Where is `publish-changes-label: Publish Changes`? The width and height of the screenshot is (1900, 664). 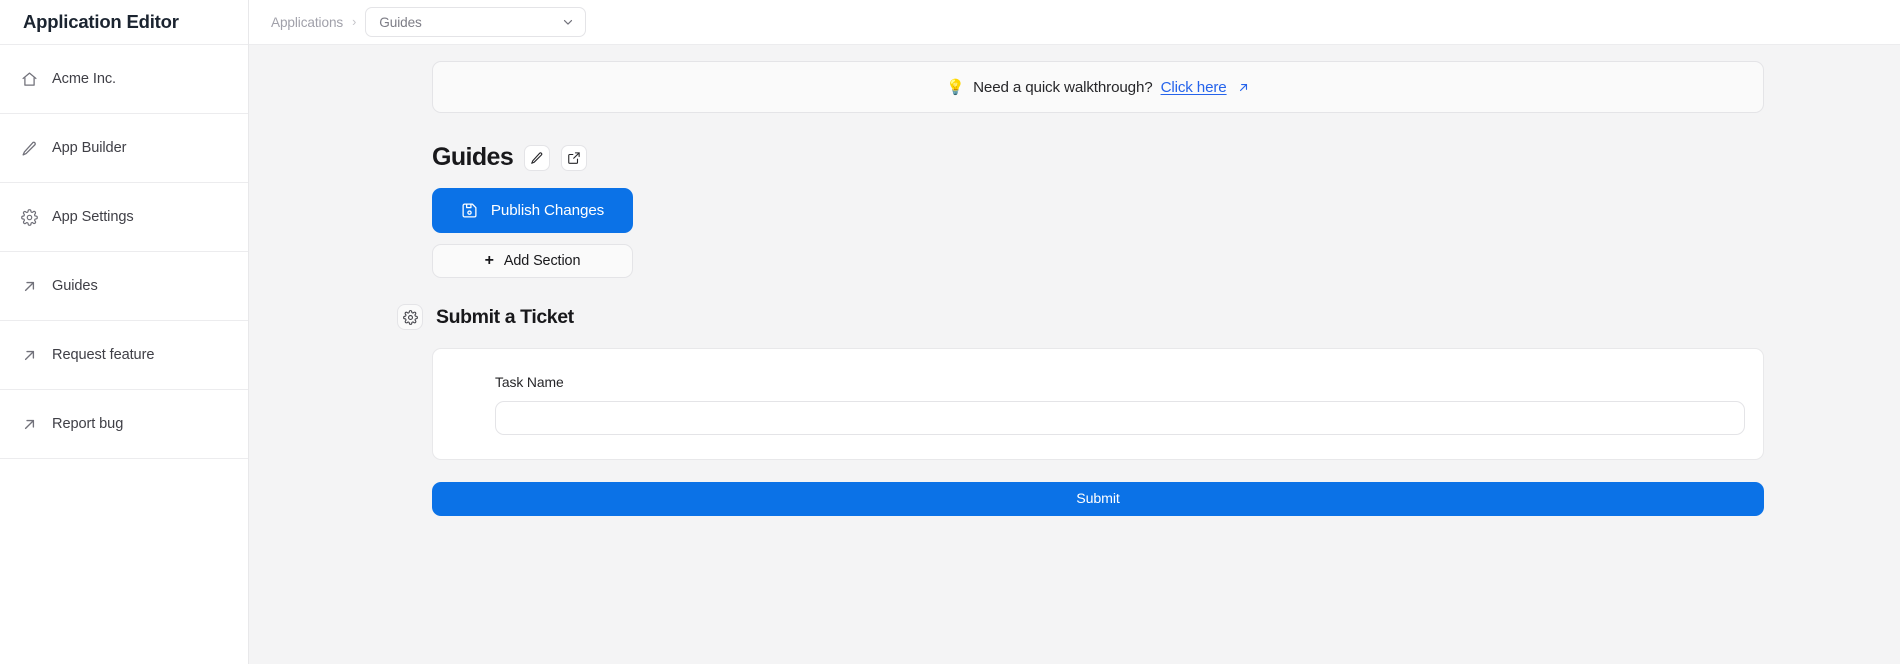 publish-changes-label: Publish Changes is located at coordinates (547, 210).